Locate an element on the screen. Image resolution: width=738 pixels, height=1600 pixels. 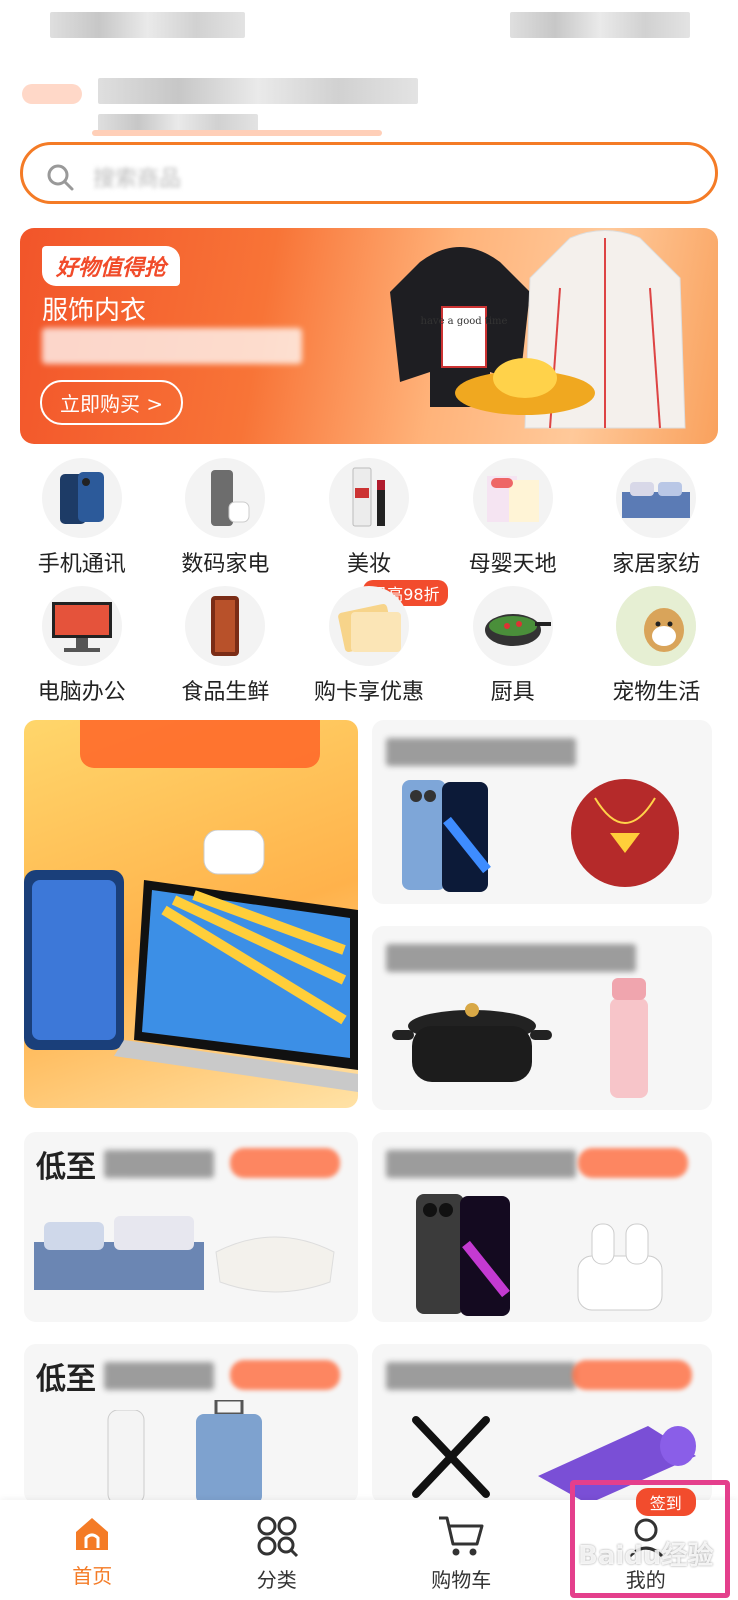
category-kitchen: 厨具 is located at coordinates (513, 647).